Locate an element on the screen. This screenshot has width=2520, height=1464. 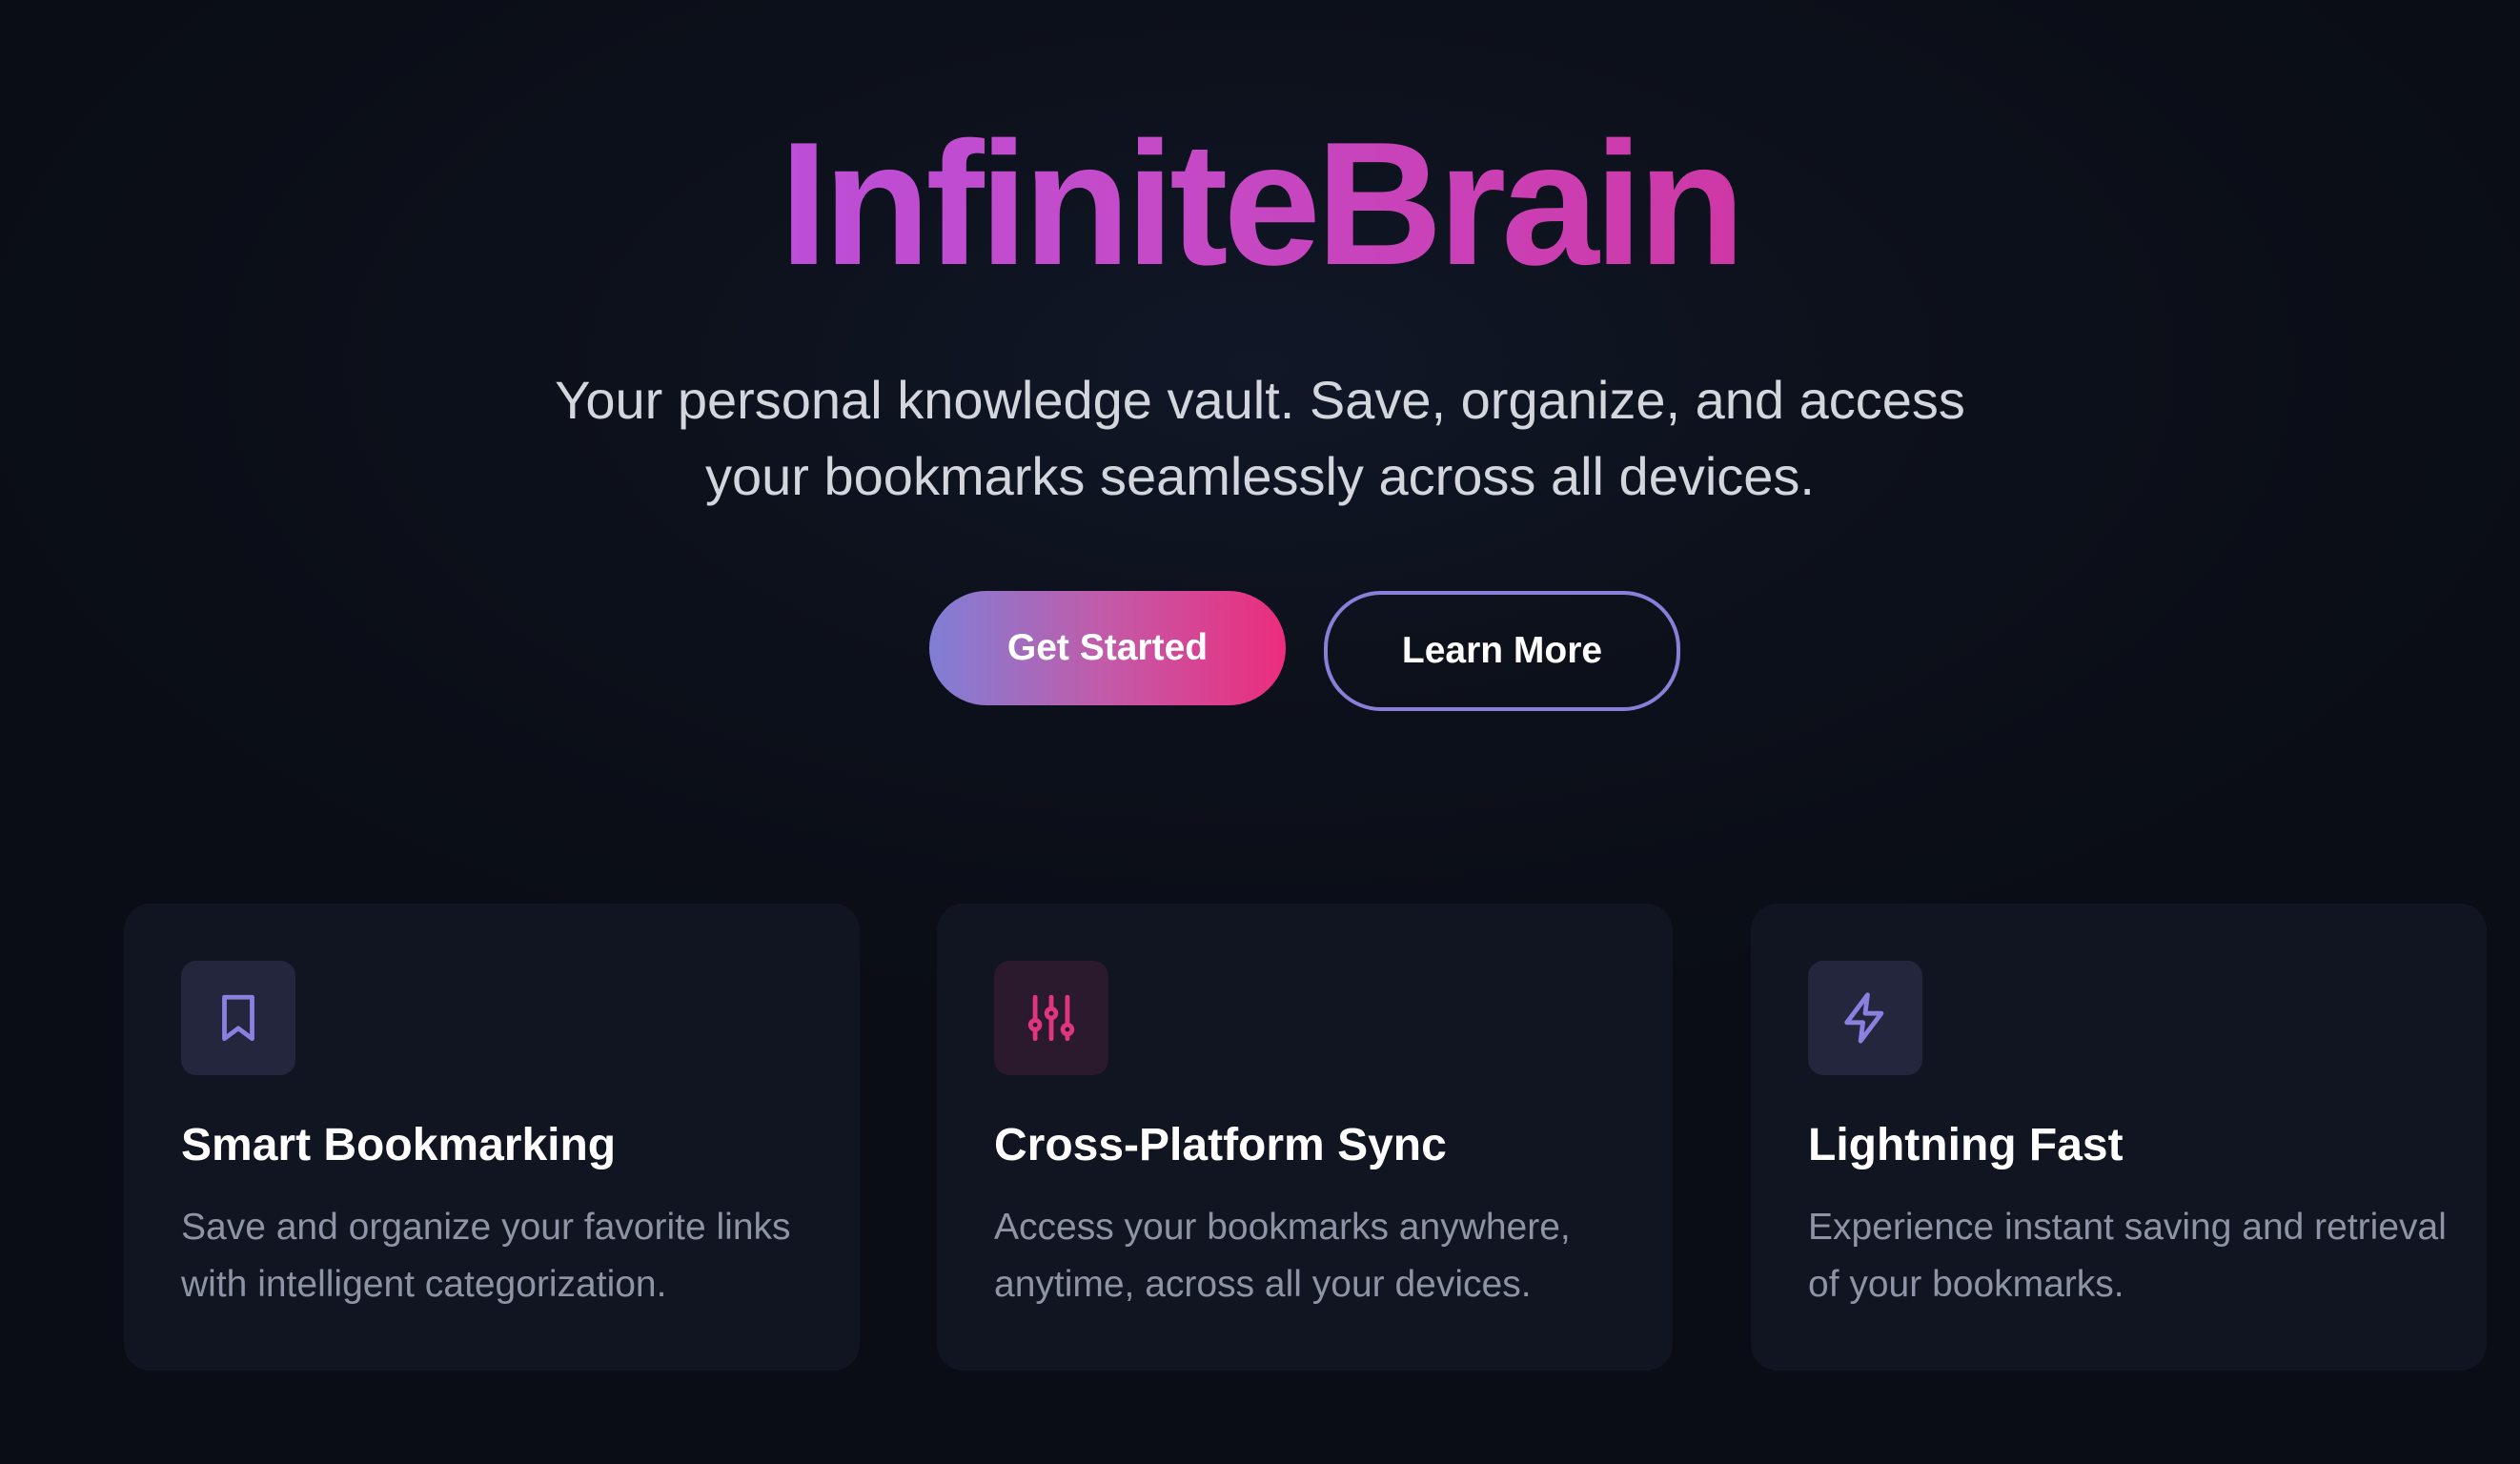
feature-title: Lightning Fast is located at coordinates (1966, 1145).